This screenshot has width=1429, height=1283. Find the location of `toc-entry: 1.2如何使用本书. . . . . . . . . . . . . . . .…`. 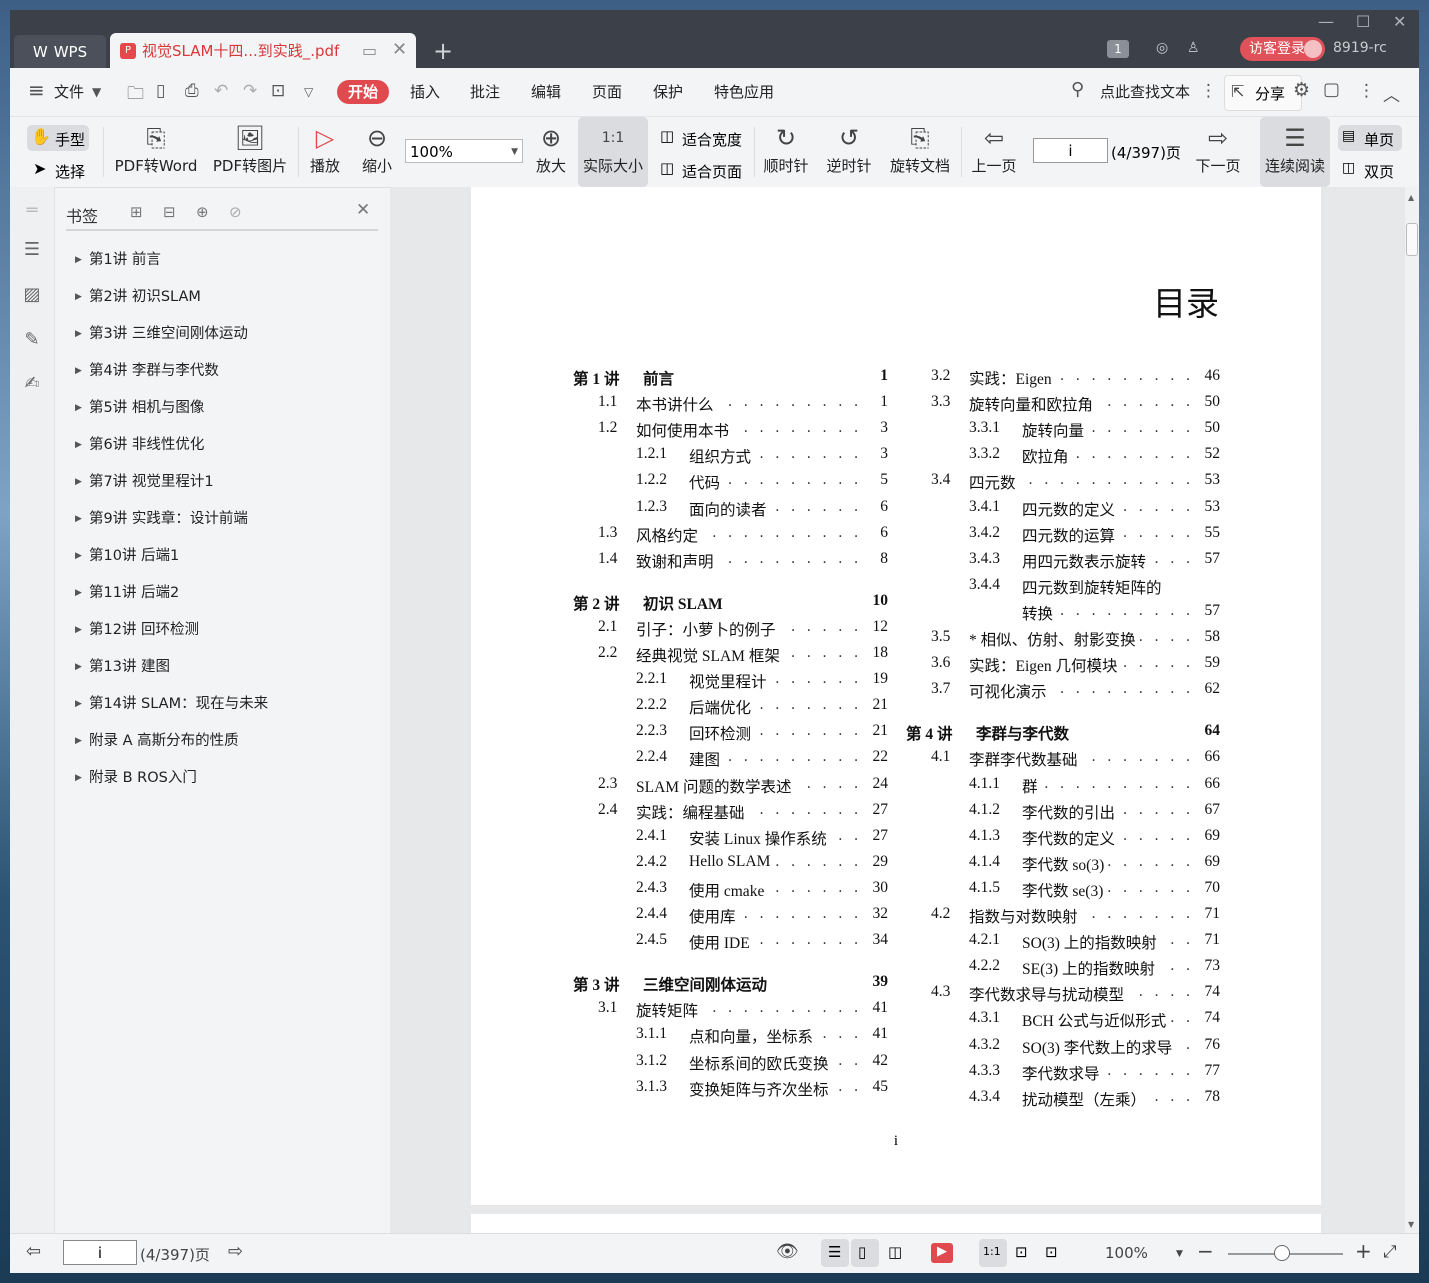

toc-entry: 1.2如何使用本书. . . . . . . . . . . . . . . .… is located at coordinates (730, 431).